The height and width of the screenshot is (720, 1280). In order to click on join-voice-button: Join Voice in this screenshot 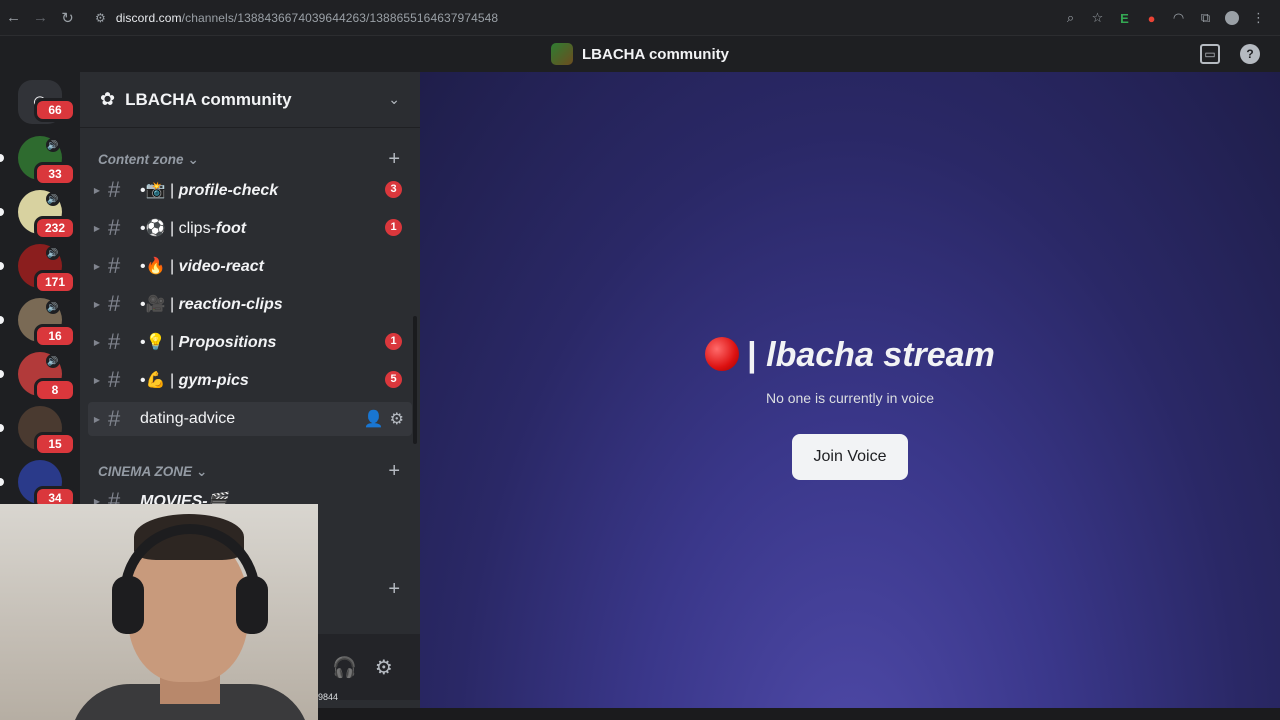, I will do `click(850, 457)`.